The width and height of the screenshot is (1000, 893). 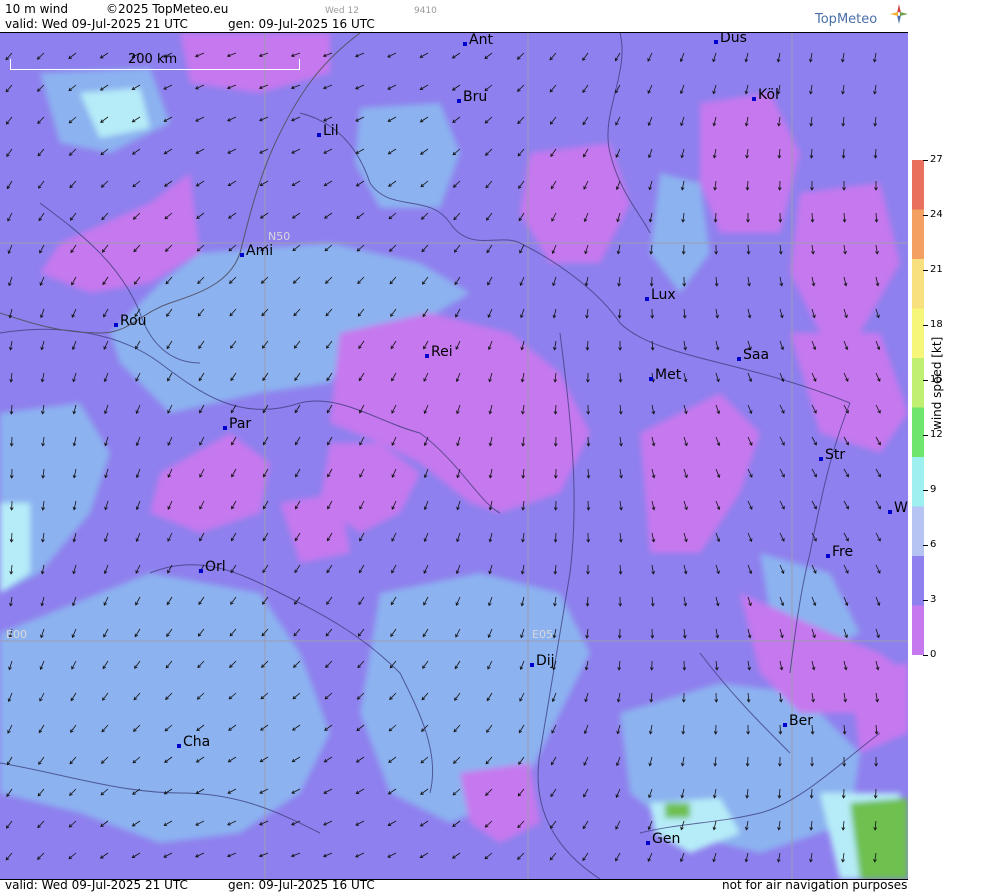 What do you see at coordinates (256, 251) in the screenshot?
I see `city-amiens: Ami` at bounding box center [256, 251].